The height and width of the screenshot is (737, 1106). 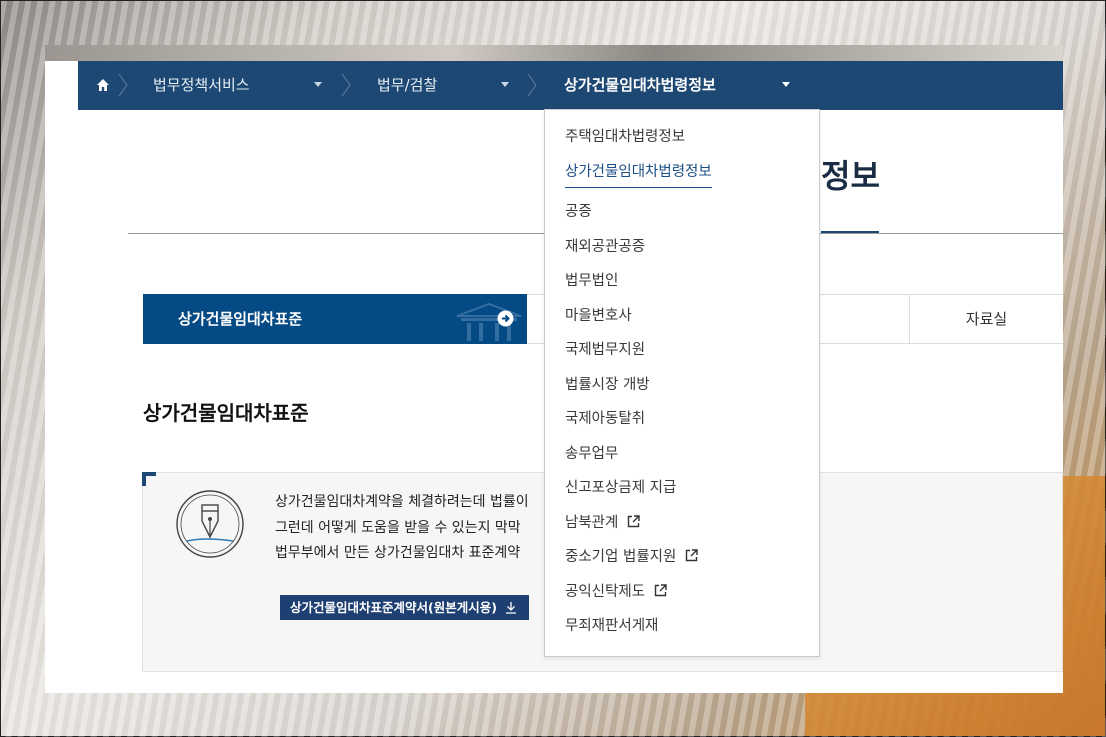 What do you see at coordinates (398, 553) in the screenshot?
I see `info-text-line: 법무부에서 만든 상가건물임대차 표준계약` at bounding box center [398, 553].